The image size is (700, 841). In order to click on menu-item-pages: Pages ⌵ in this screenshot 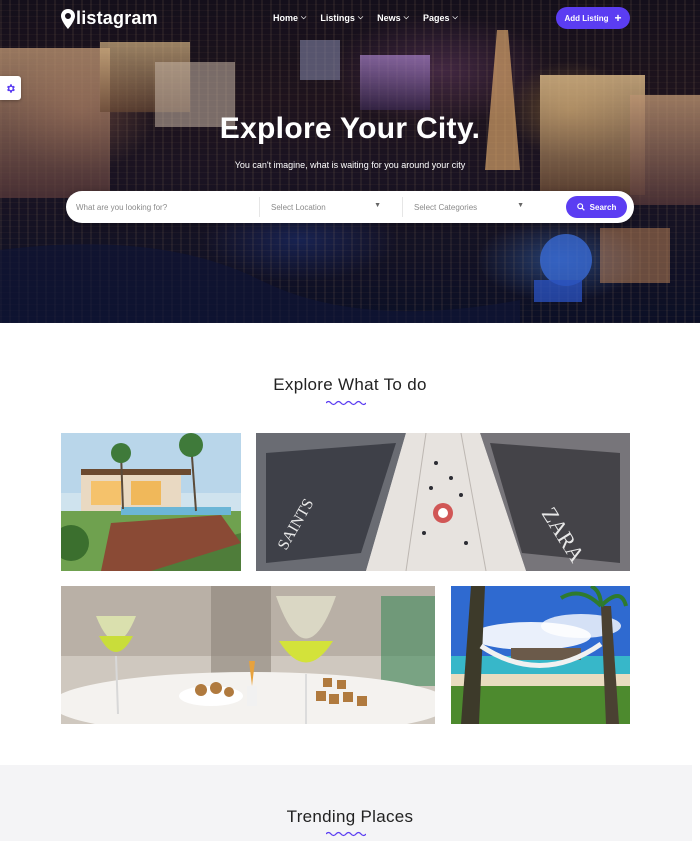, I will do `click(440, 18)`.